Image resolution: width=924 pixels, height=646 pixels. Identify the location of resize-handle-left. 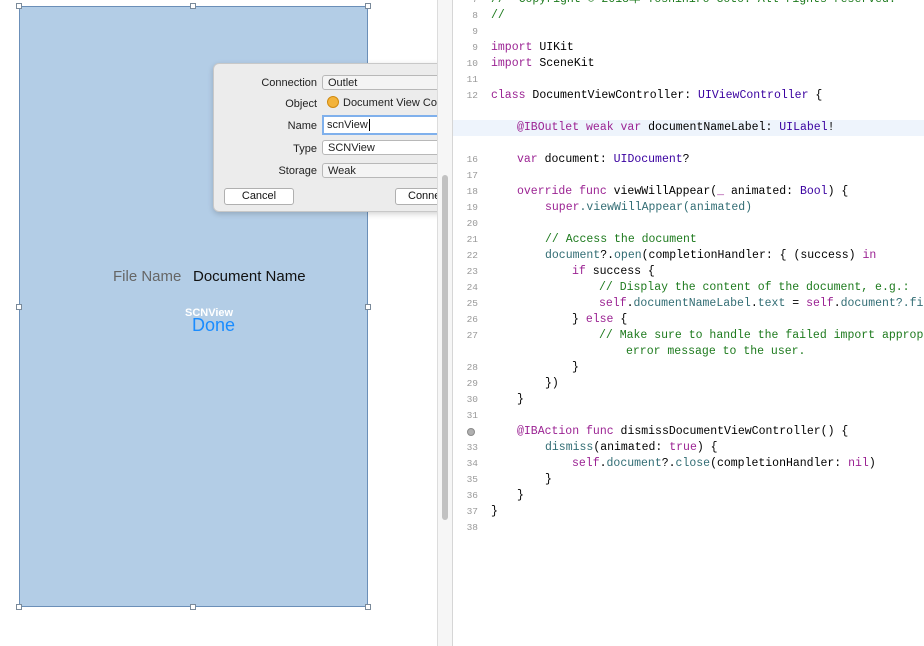
(19, 307).